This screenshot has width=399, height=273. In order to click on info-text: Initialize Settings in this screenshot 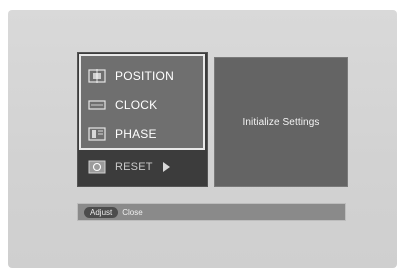, I will do `click(281, 122)`.